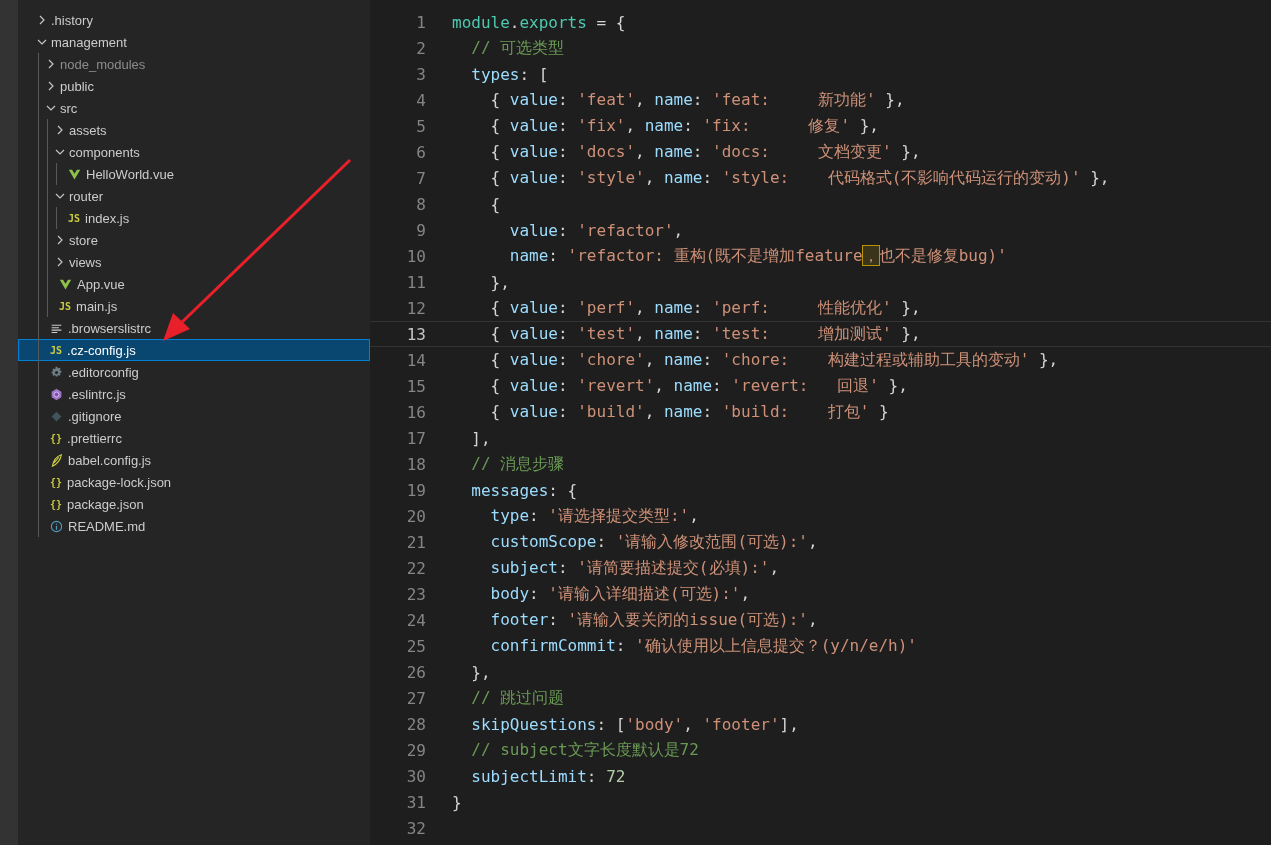 The image size is (1271, 845). Describe the element at coordinates (56, 394) in the screenshot. I see `hexagon-icon` at that location.